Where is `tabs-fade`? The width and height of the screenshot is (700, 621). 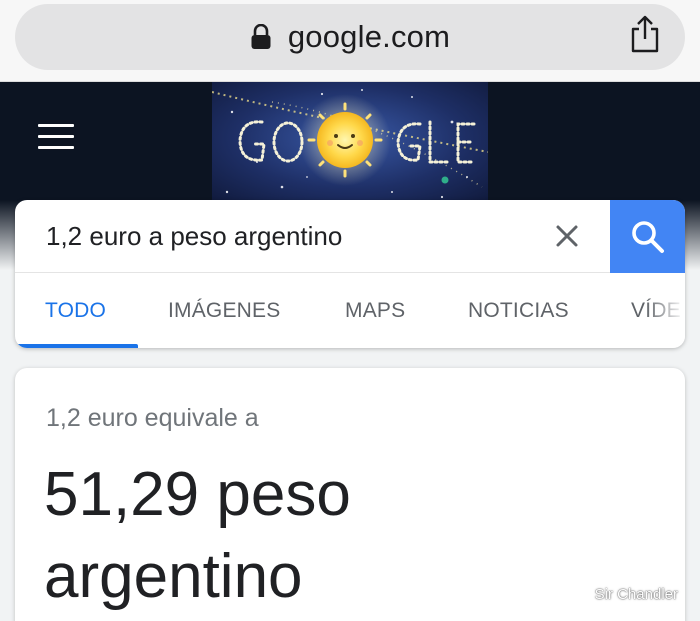 tabs-fade is located at coordinates (665, 311).